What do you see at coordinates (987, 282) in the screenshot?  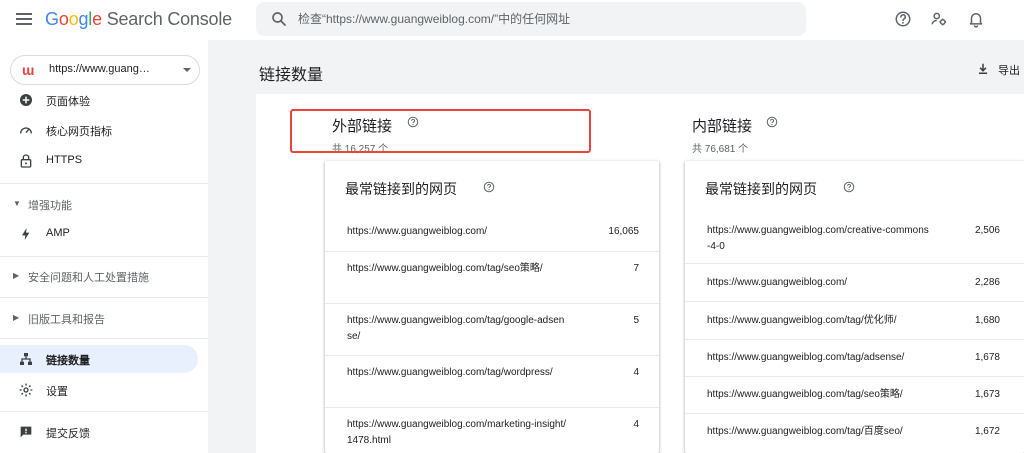 I see `row-count: 2,286` at bounding box center [987, 282].